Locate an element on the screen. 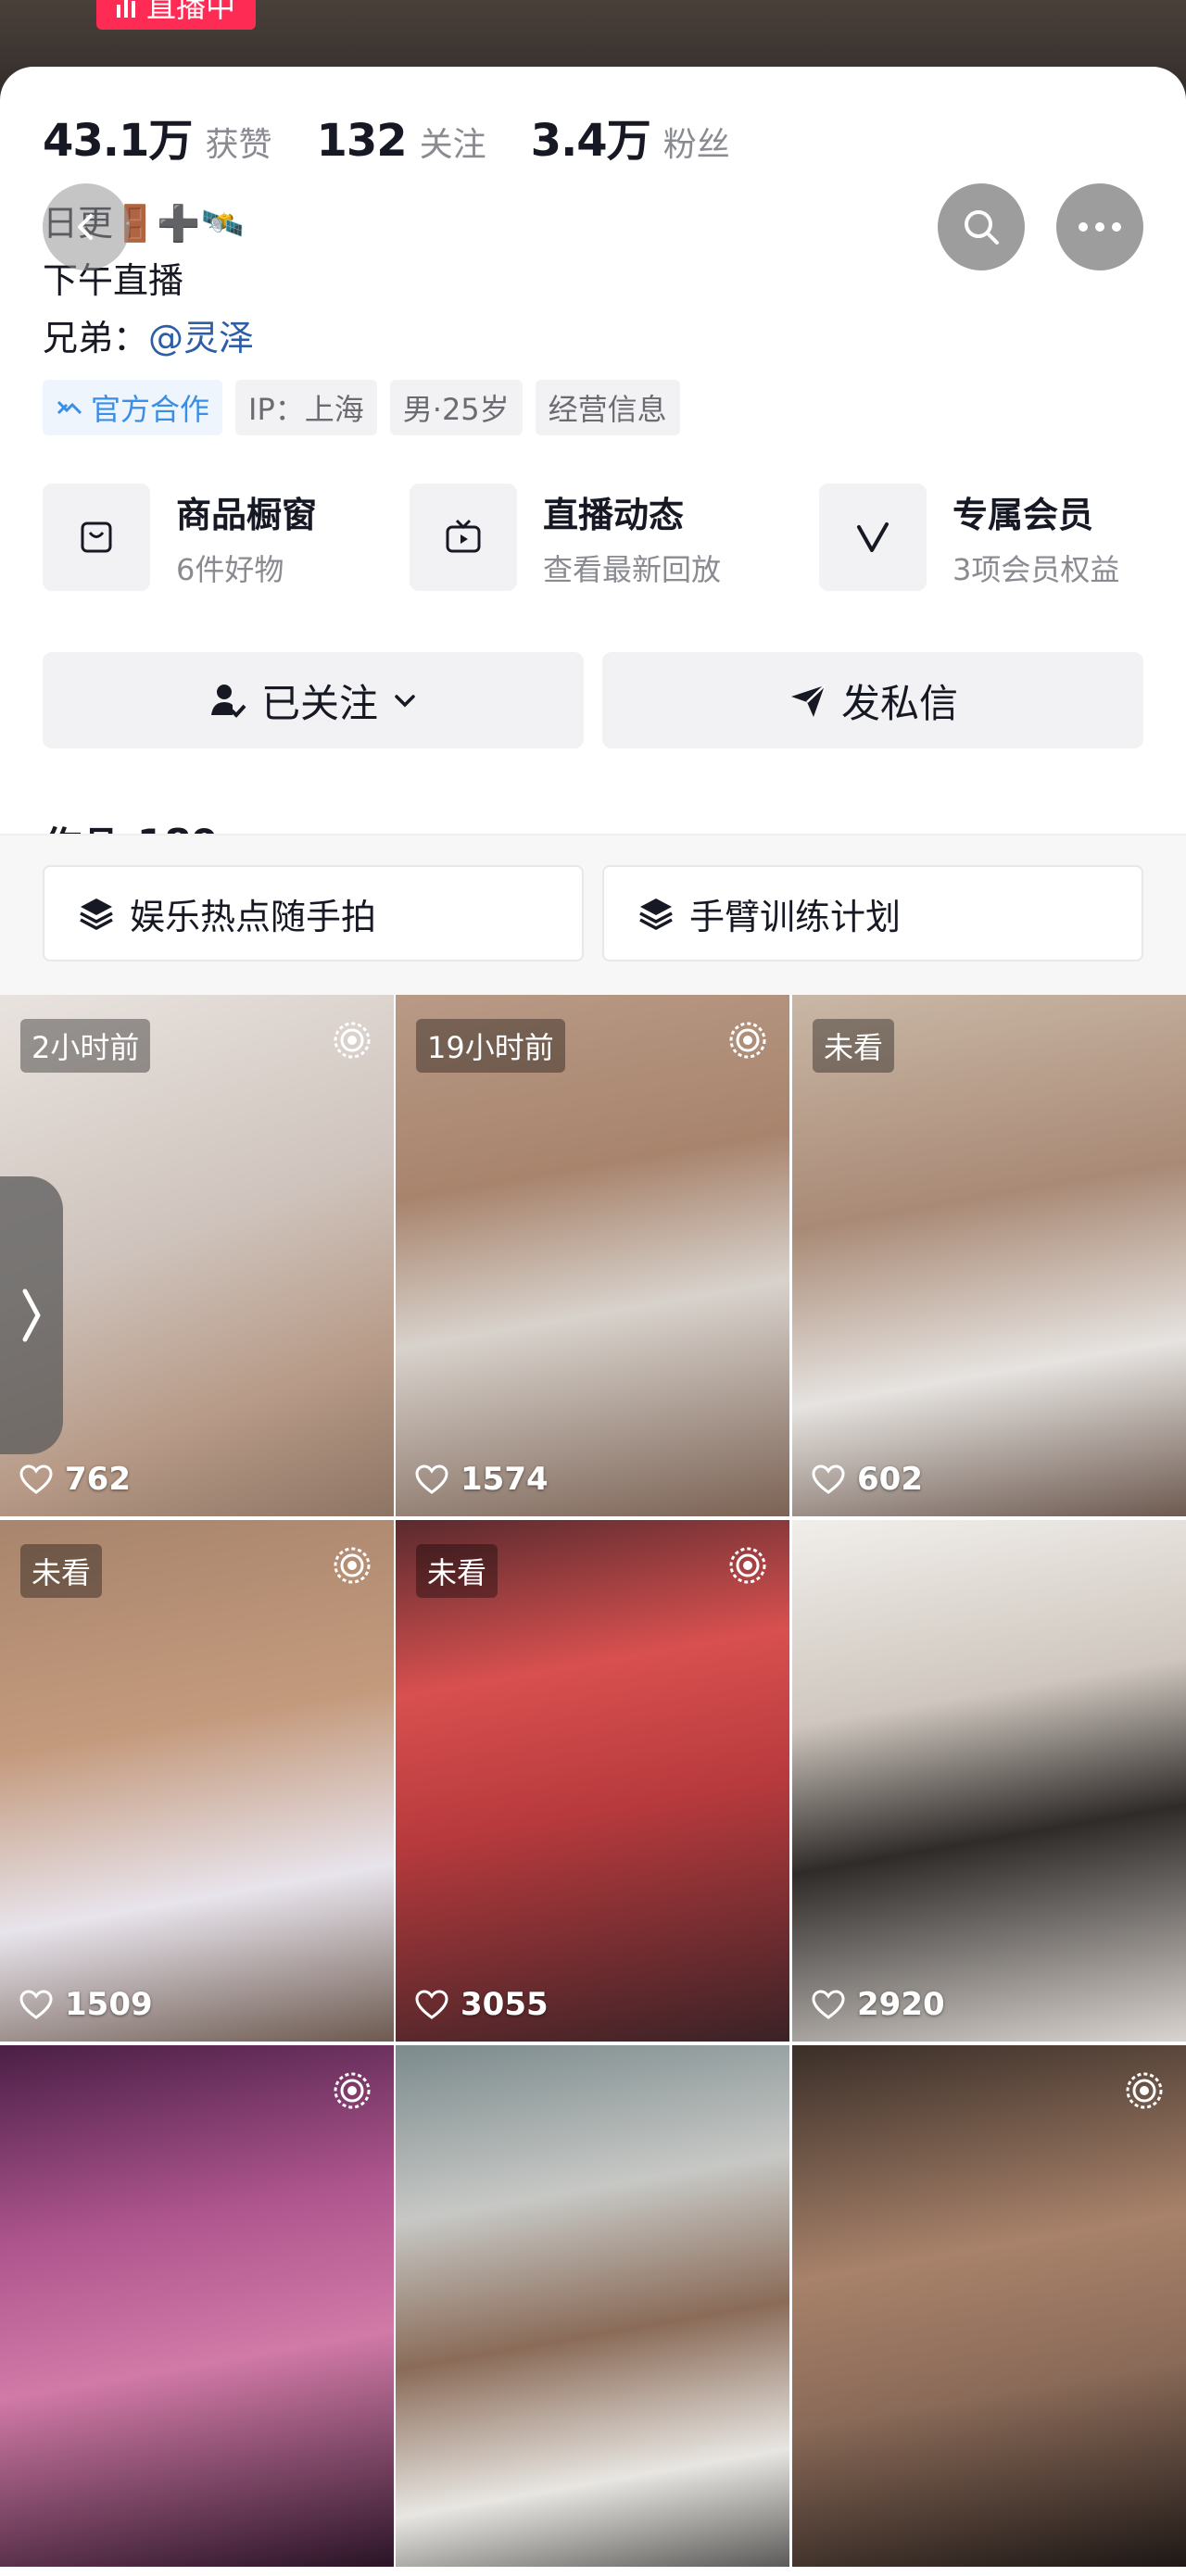 The width and height of the screenshot is (1186, 2576). collection-arm-training: 手臂训练计划 is located at coordinates (872, 913).